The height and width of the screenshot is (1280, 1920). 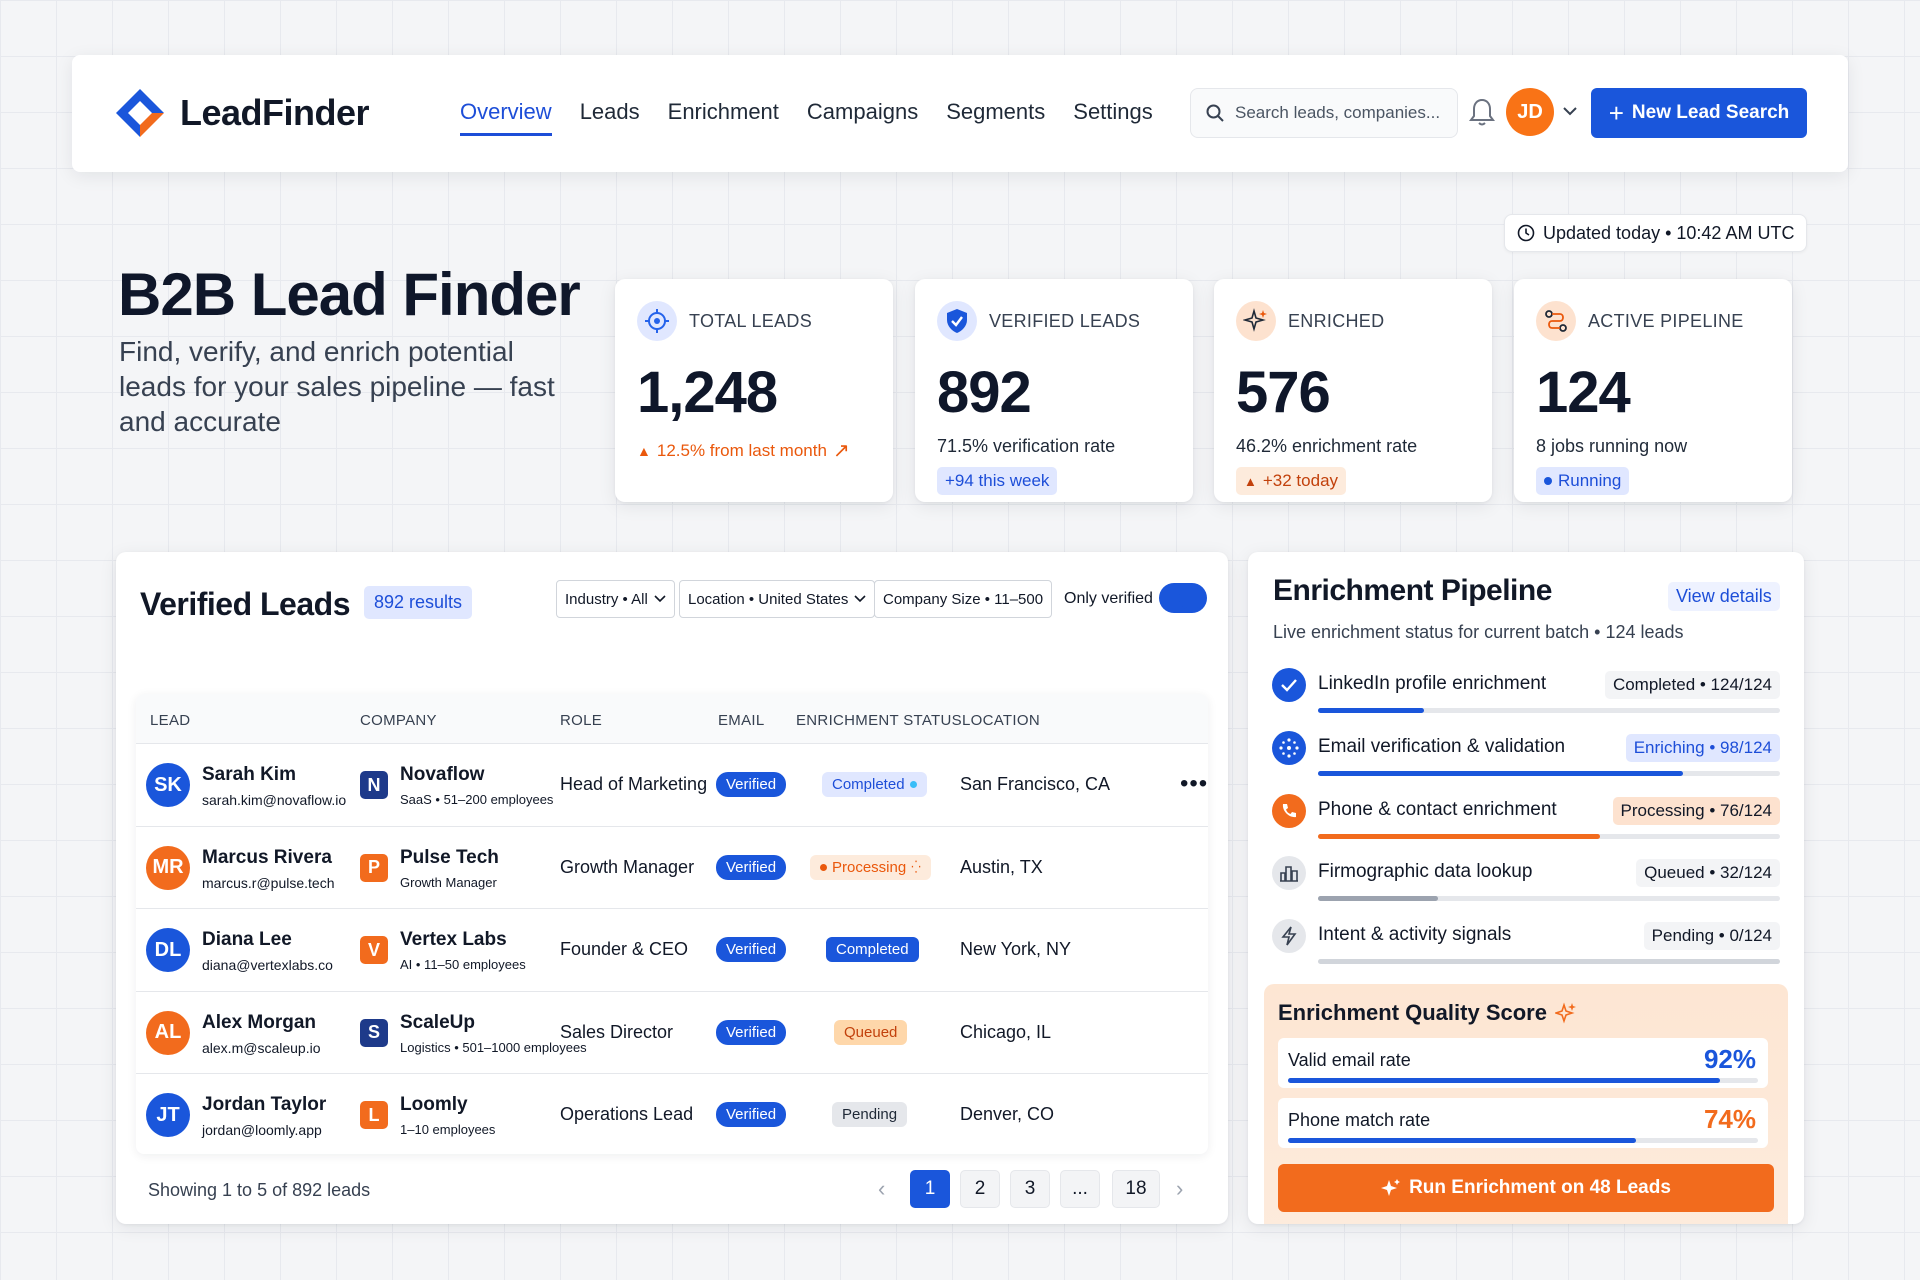 What do you see at coordinates (1669, 232) in the screenshot?
I see `updated-text: Updated today • 10:42 AM UTC` at bounding box center [1669, 232].